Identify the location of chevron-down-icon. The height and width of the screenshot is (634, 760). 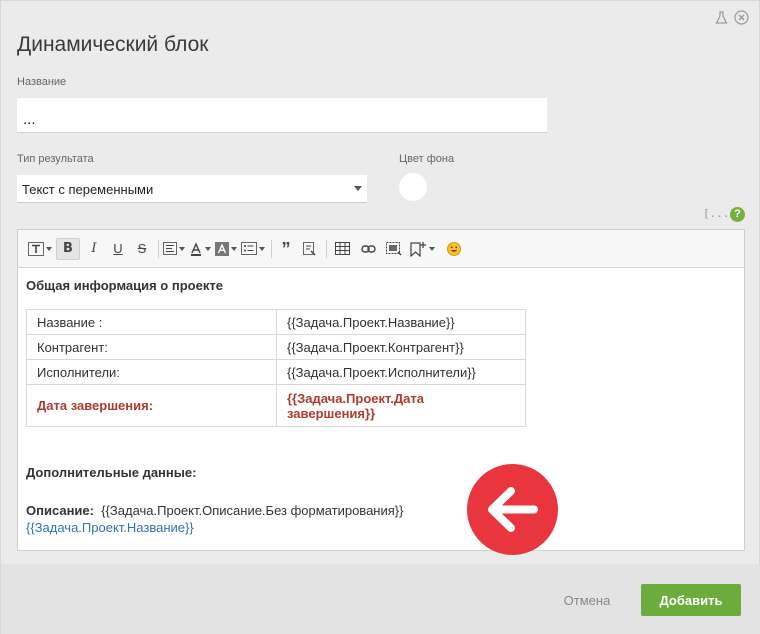
(358, 188).